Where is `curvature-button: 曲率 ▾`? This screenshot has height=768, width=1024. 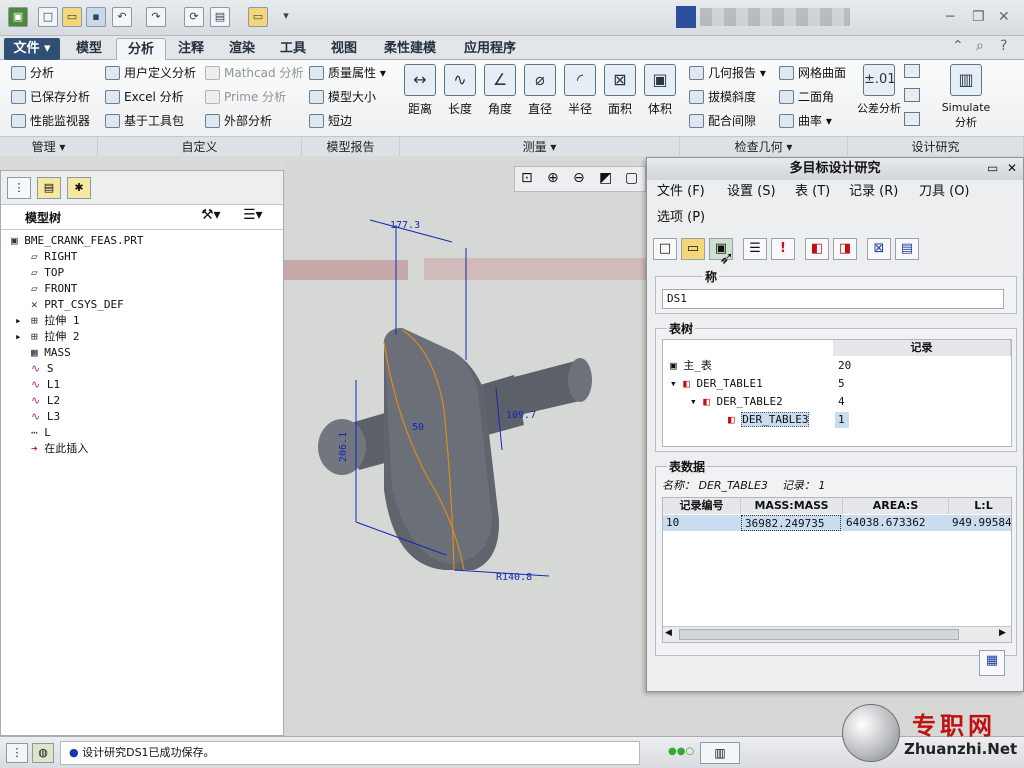 curvature-button: 曲率 ▾ is located at coordinates (805, 121).